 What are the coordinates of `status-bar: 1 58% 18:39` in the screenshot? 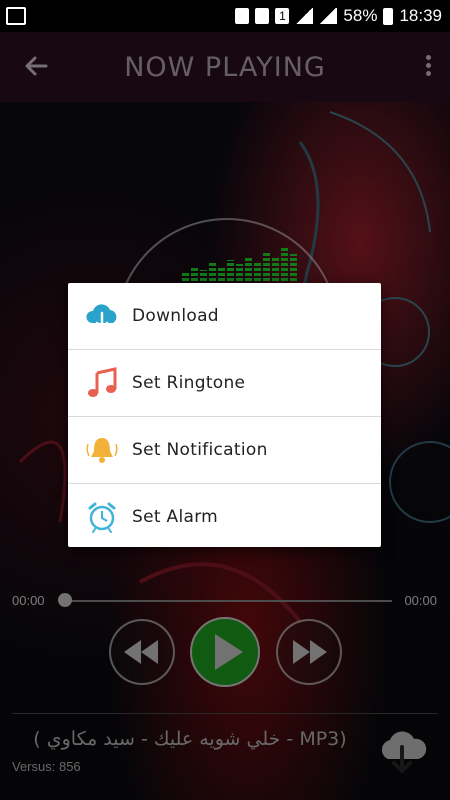 It's located at (225, 16).